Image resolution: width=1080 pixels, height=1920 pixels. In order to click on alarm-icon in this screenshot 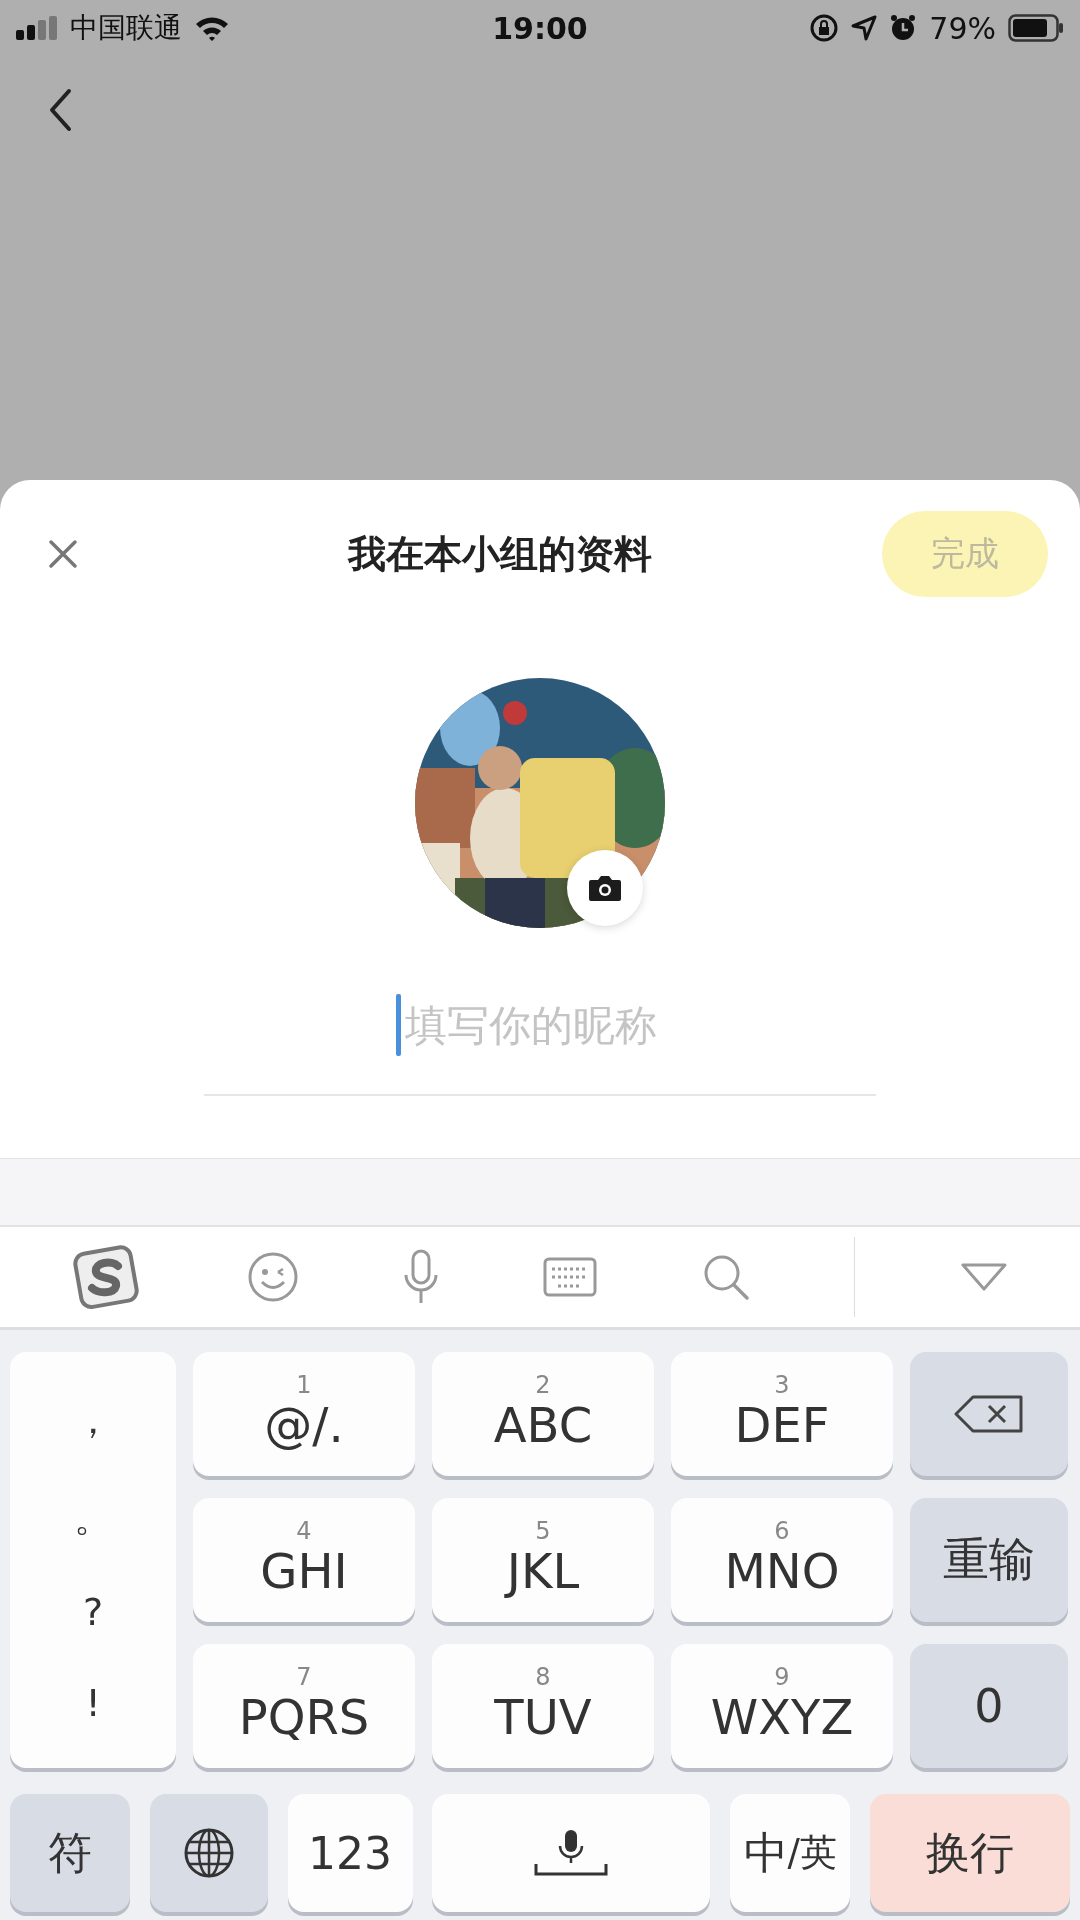, I will do `click(903, 28)`.